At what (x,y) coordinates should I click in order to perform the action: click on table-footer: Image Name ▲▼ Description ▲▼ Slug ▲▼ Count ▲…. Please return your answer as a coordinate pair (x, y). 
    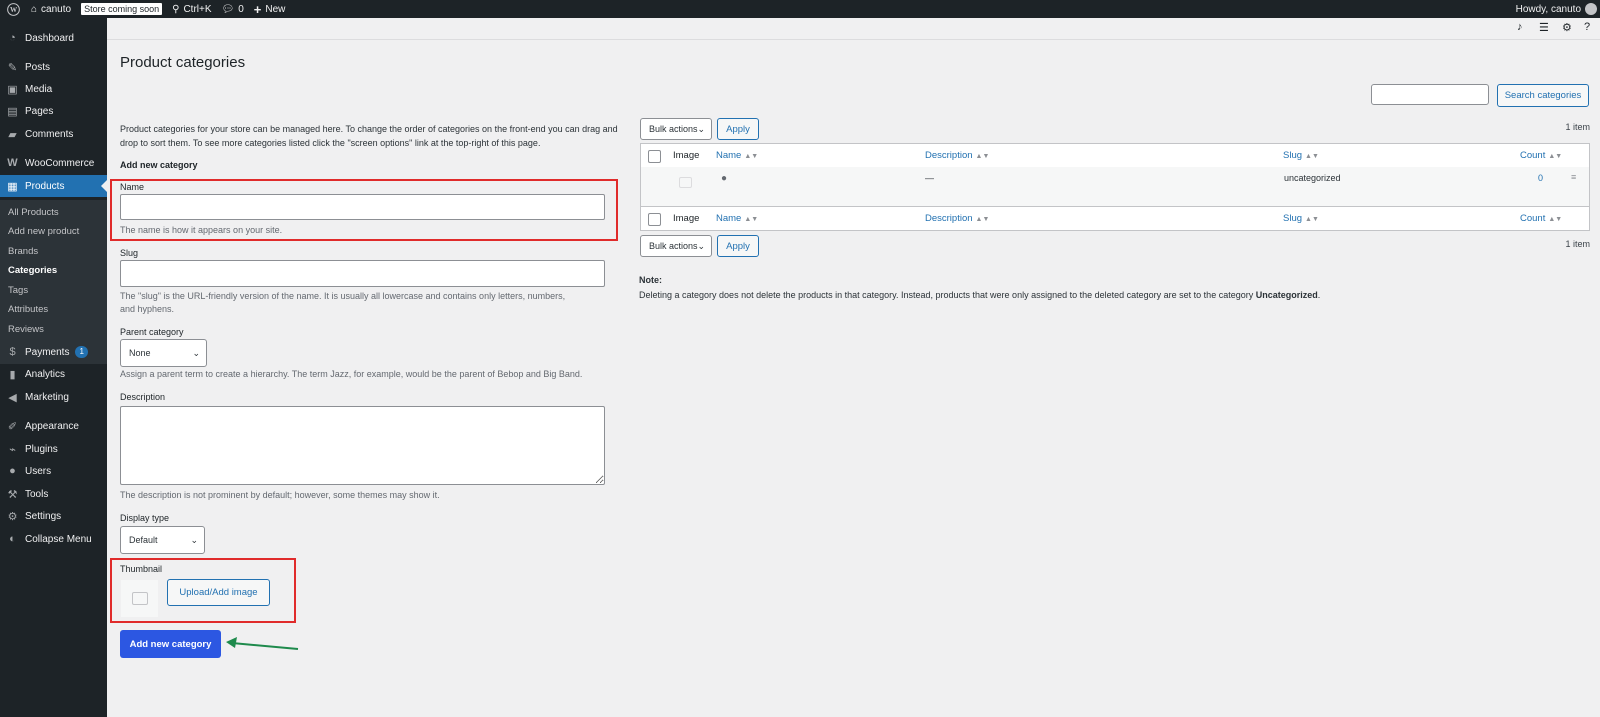
    Looking at the image, I should click on (1115, 218).